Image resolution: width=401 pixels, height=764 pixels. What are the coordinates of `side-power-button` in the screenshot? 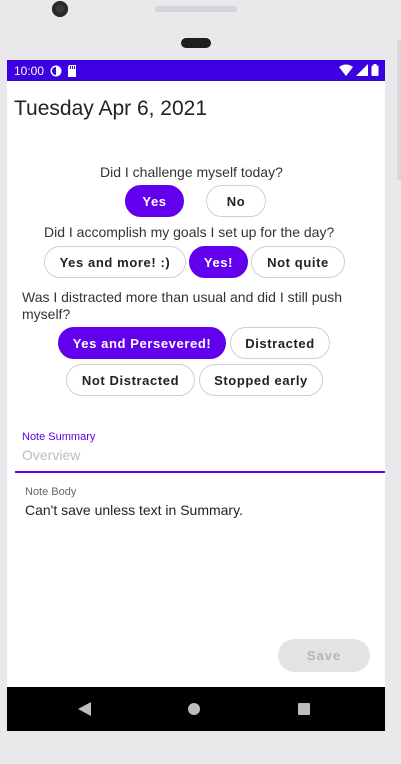 It's located at (399, 110).